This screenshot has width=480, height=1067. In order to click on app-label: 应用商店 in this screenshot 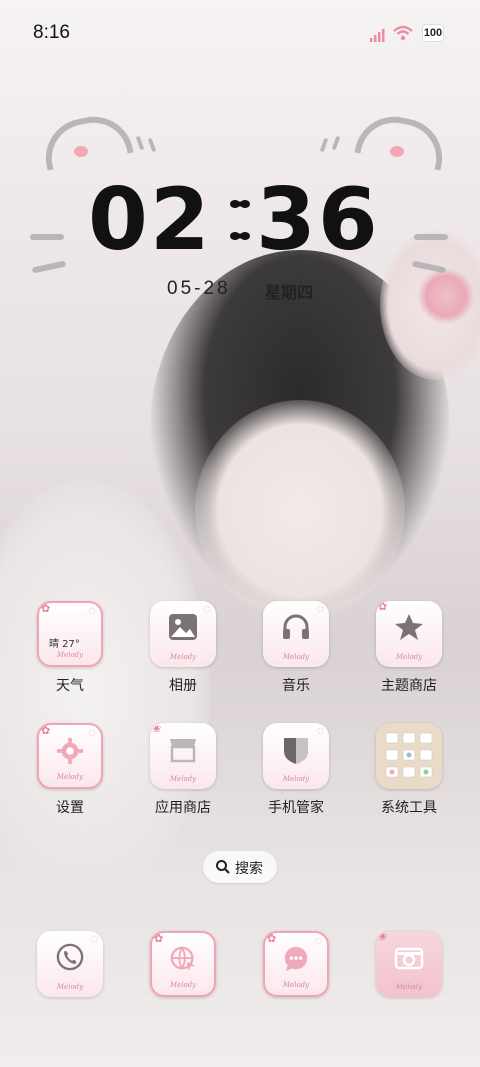, I will do `click(183, 808)`.